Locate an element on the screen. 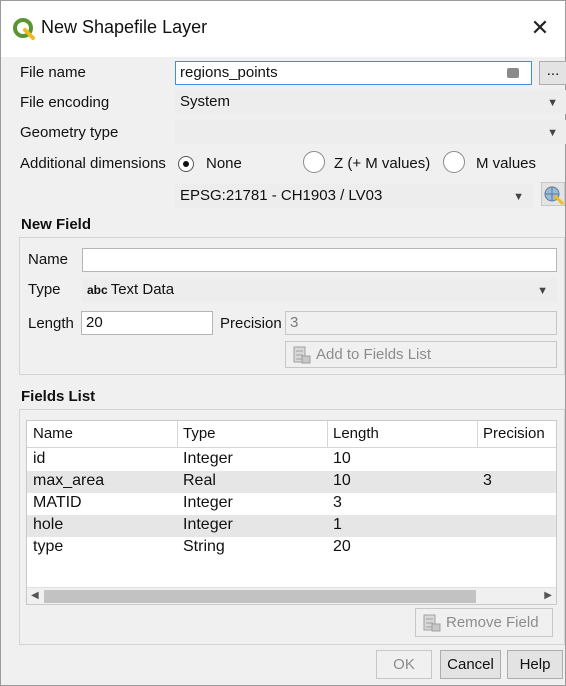 The height and width of the screenshot is (686, 566). additional-dimensions-label: Additional dimensions is located at coordinates (93, 163).